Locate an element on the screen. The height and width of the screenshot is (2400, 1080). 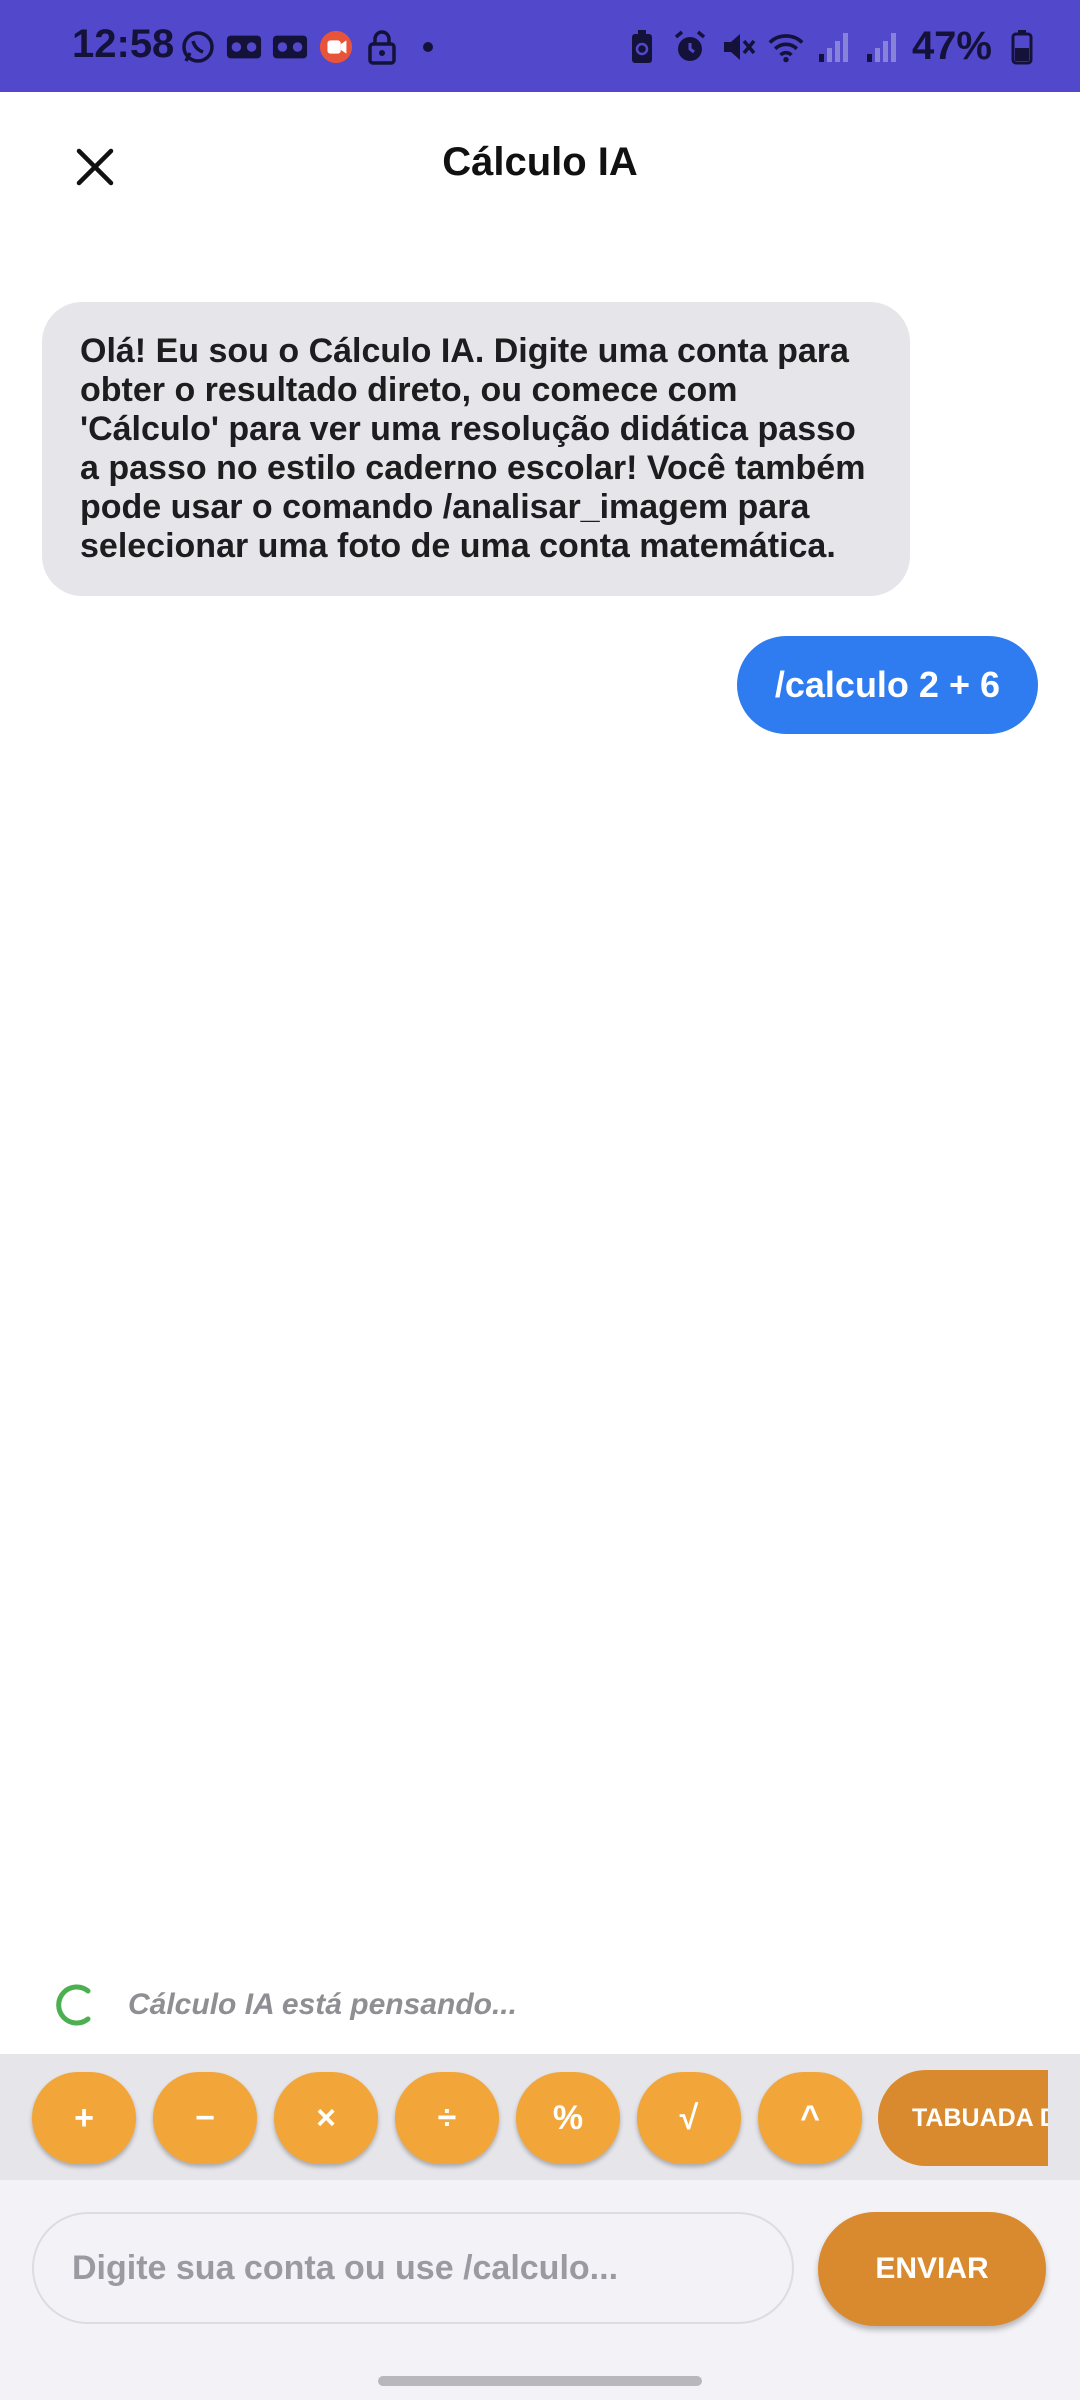
operator-percent-button: % is located at coordinates (568, 2118).